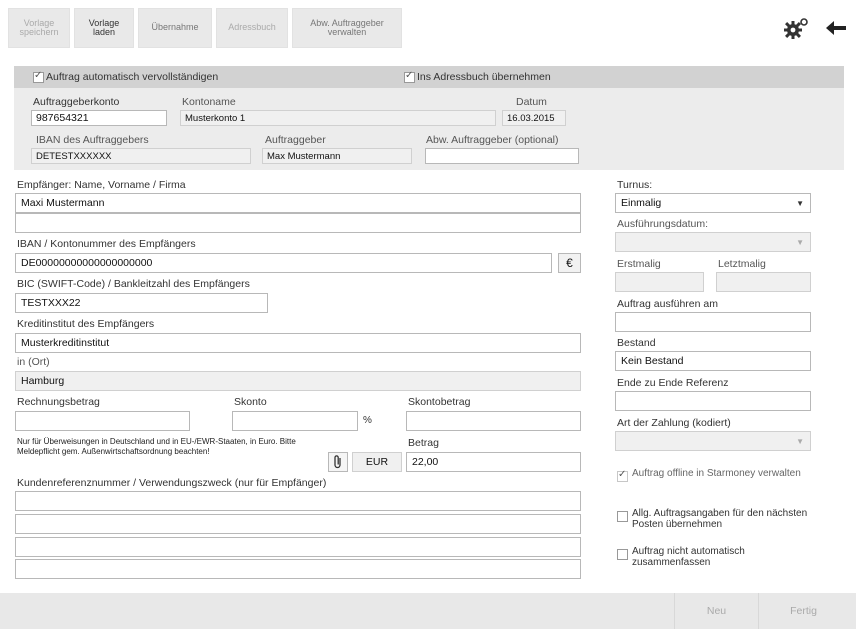 Image resolution: width=856 pixels, height=629 pixels. What do you see at coordinates (636, 343) in the screenshot?
I see `stock-label: Bestand` at bounding box center [636, 343].